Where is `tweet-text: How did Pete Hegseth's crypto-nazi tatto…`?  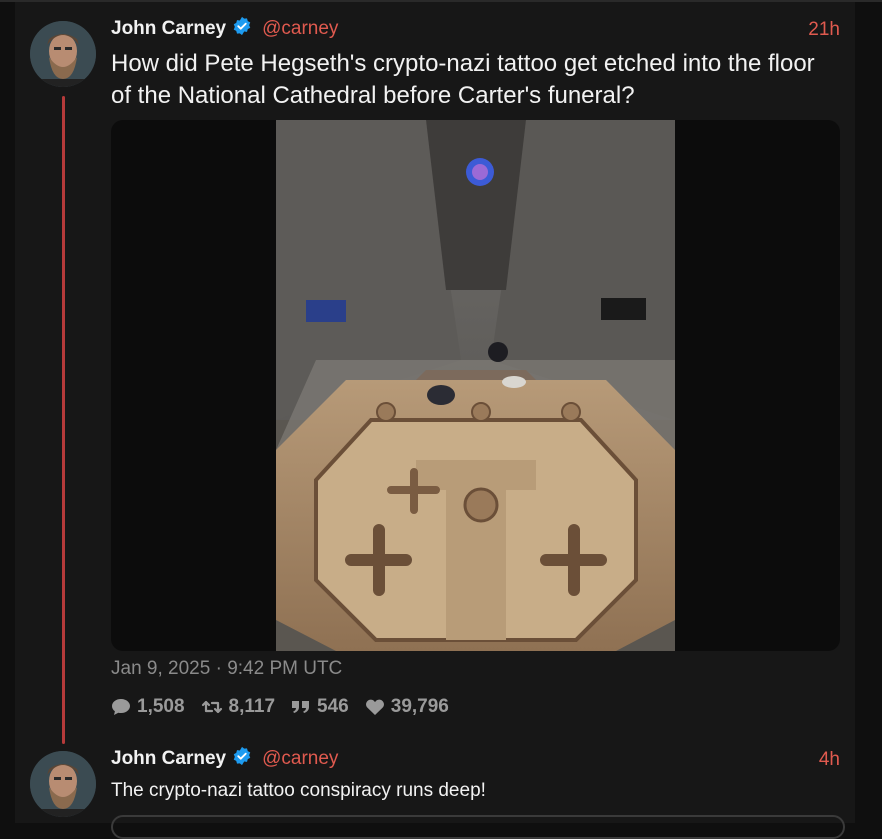
tweet-text: How did Pete Hegseth's crypto-nazi tatto… is located at coordinates (463, 79).